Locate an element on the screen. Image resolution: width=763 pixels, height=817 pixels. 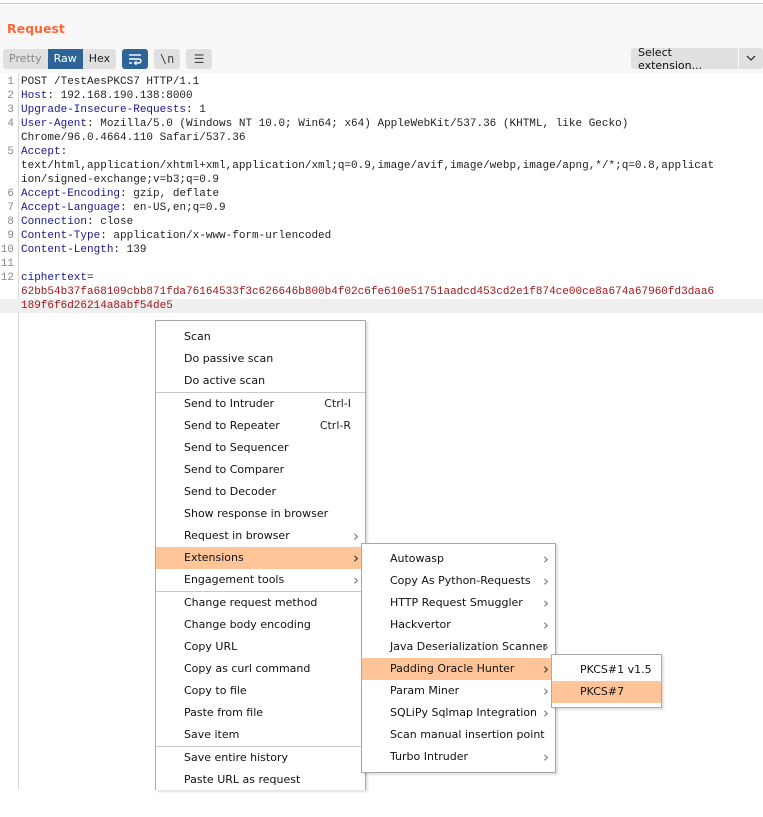
line-content: Accept: is located at coordinates (44, 152).